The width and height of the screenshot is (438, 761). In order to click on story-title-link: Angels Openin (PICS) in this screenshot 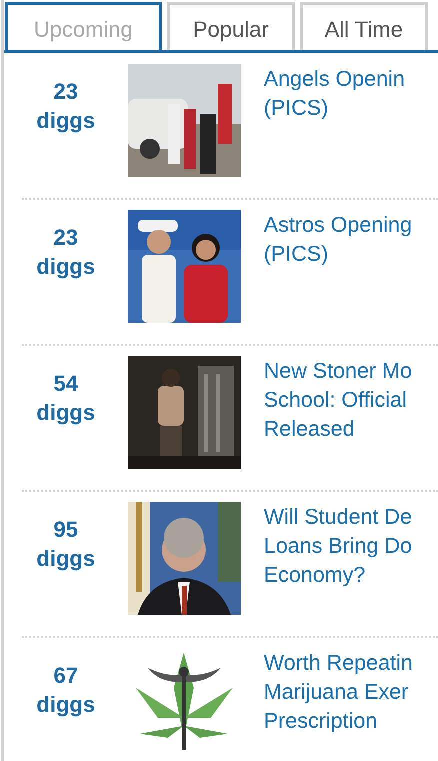, I will do `click(335, 94)`.